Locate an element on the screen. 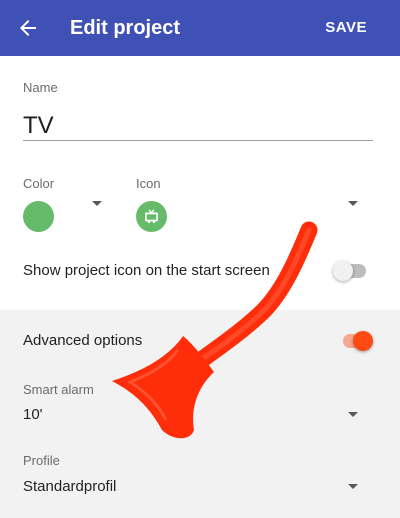 This screenshot has height=518, width=400. smart-alarm-value: 10' is located at coordinates (33, 415).